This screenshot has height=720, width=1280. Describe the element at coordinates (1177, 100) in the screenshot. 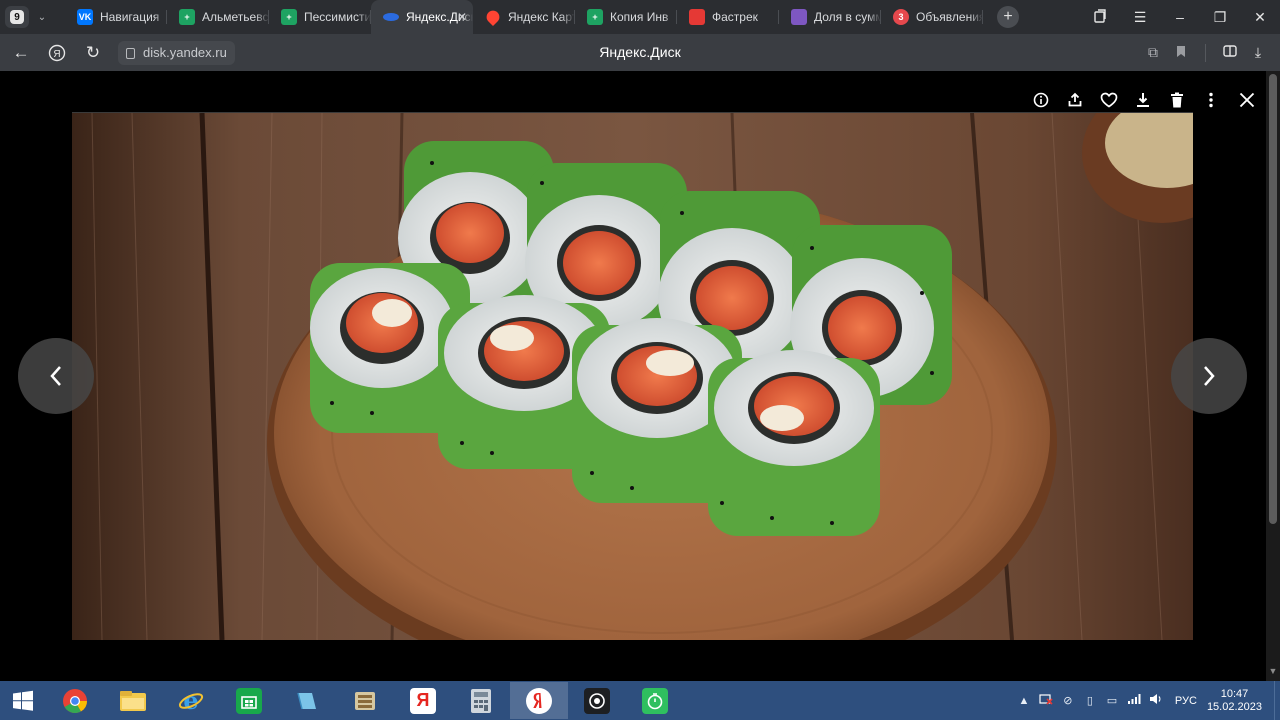

I see `trash-icon` at that location.